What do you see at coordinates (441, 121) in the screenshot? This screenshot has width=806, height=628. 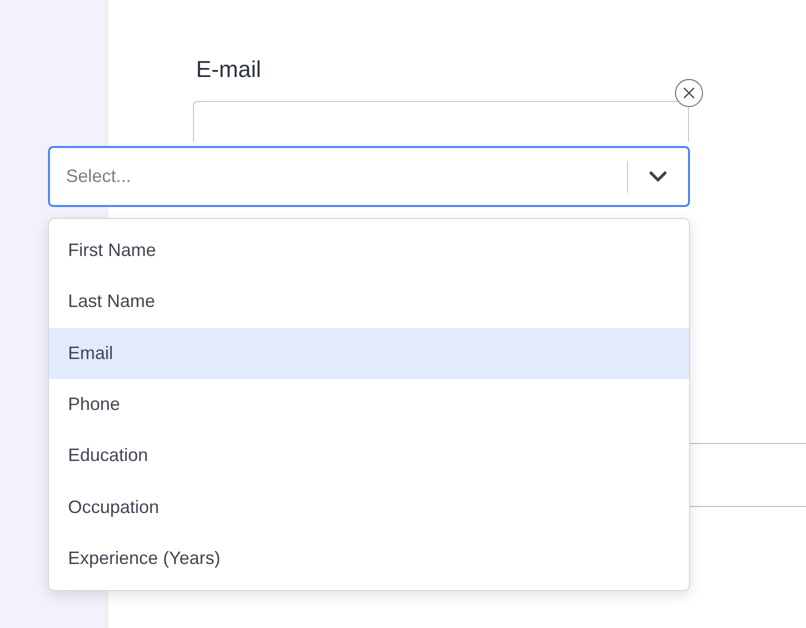 I see `input-field` at bounding box center [441, 121].